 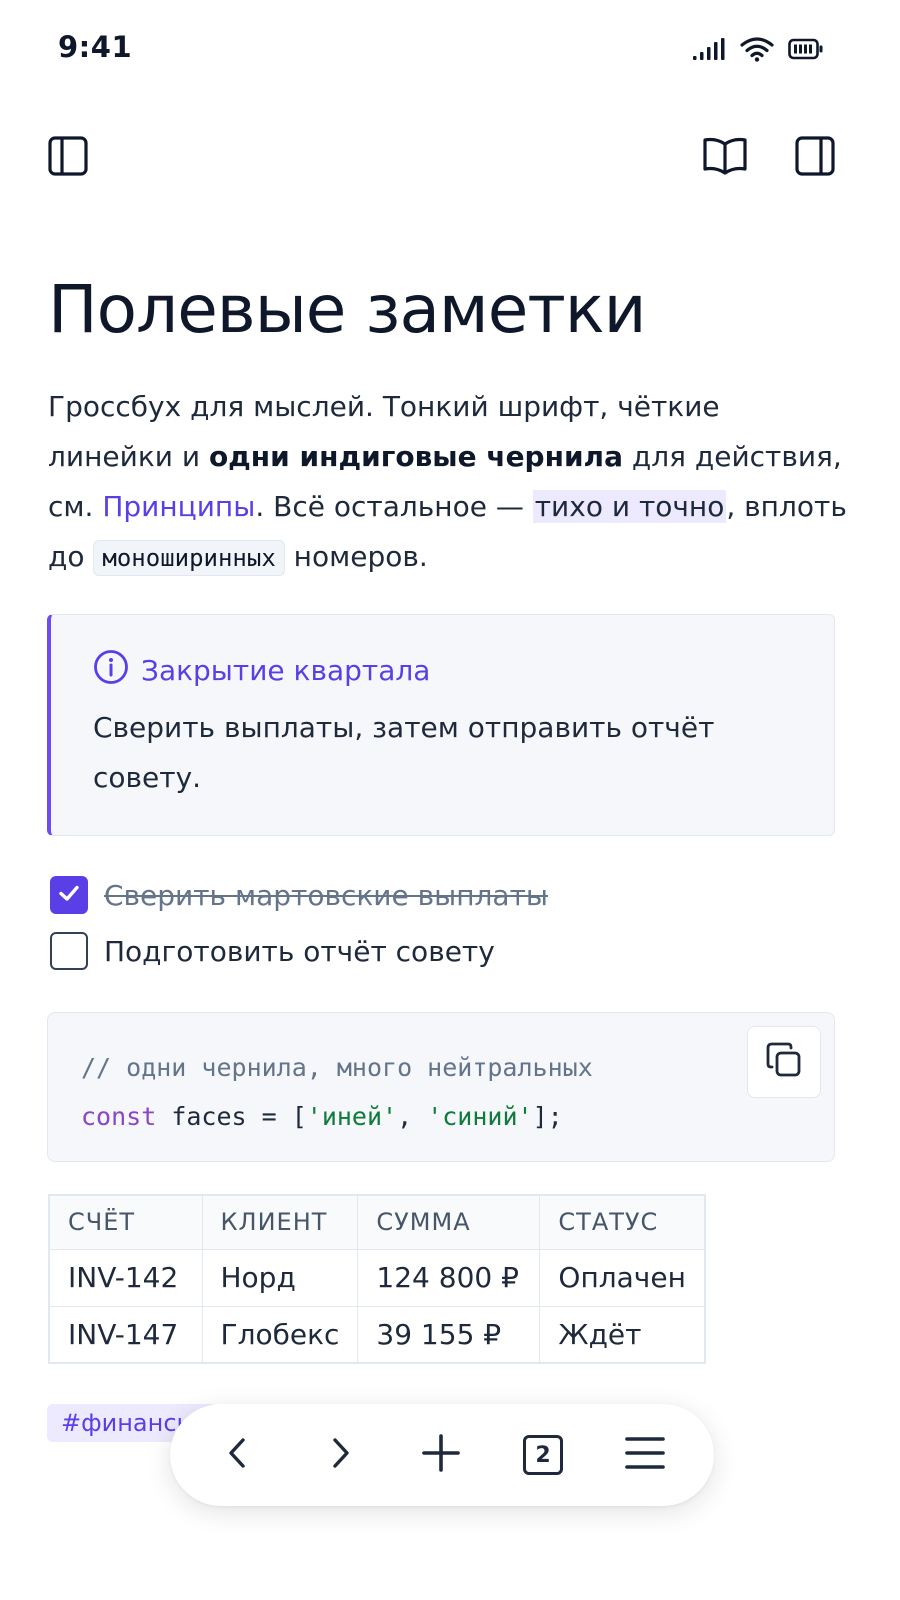 What do you see at coordinates (280, 1334) in the screenshot?
I see `table-cell: Глобекс` at bounding box center [280, 1334].